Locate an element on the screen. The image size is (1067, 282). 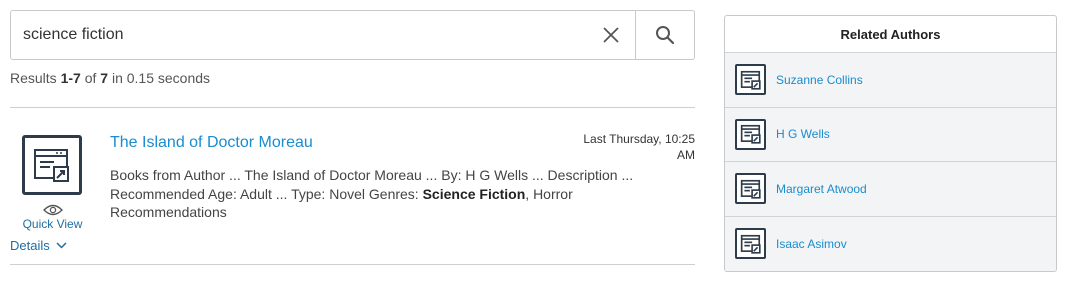
author-name-link: Margaret Atwood is located at coordinates (821, 189).